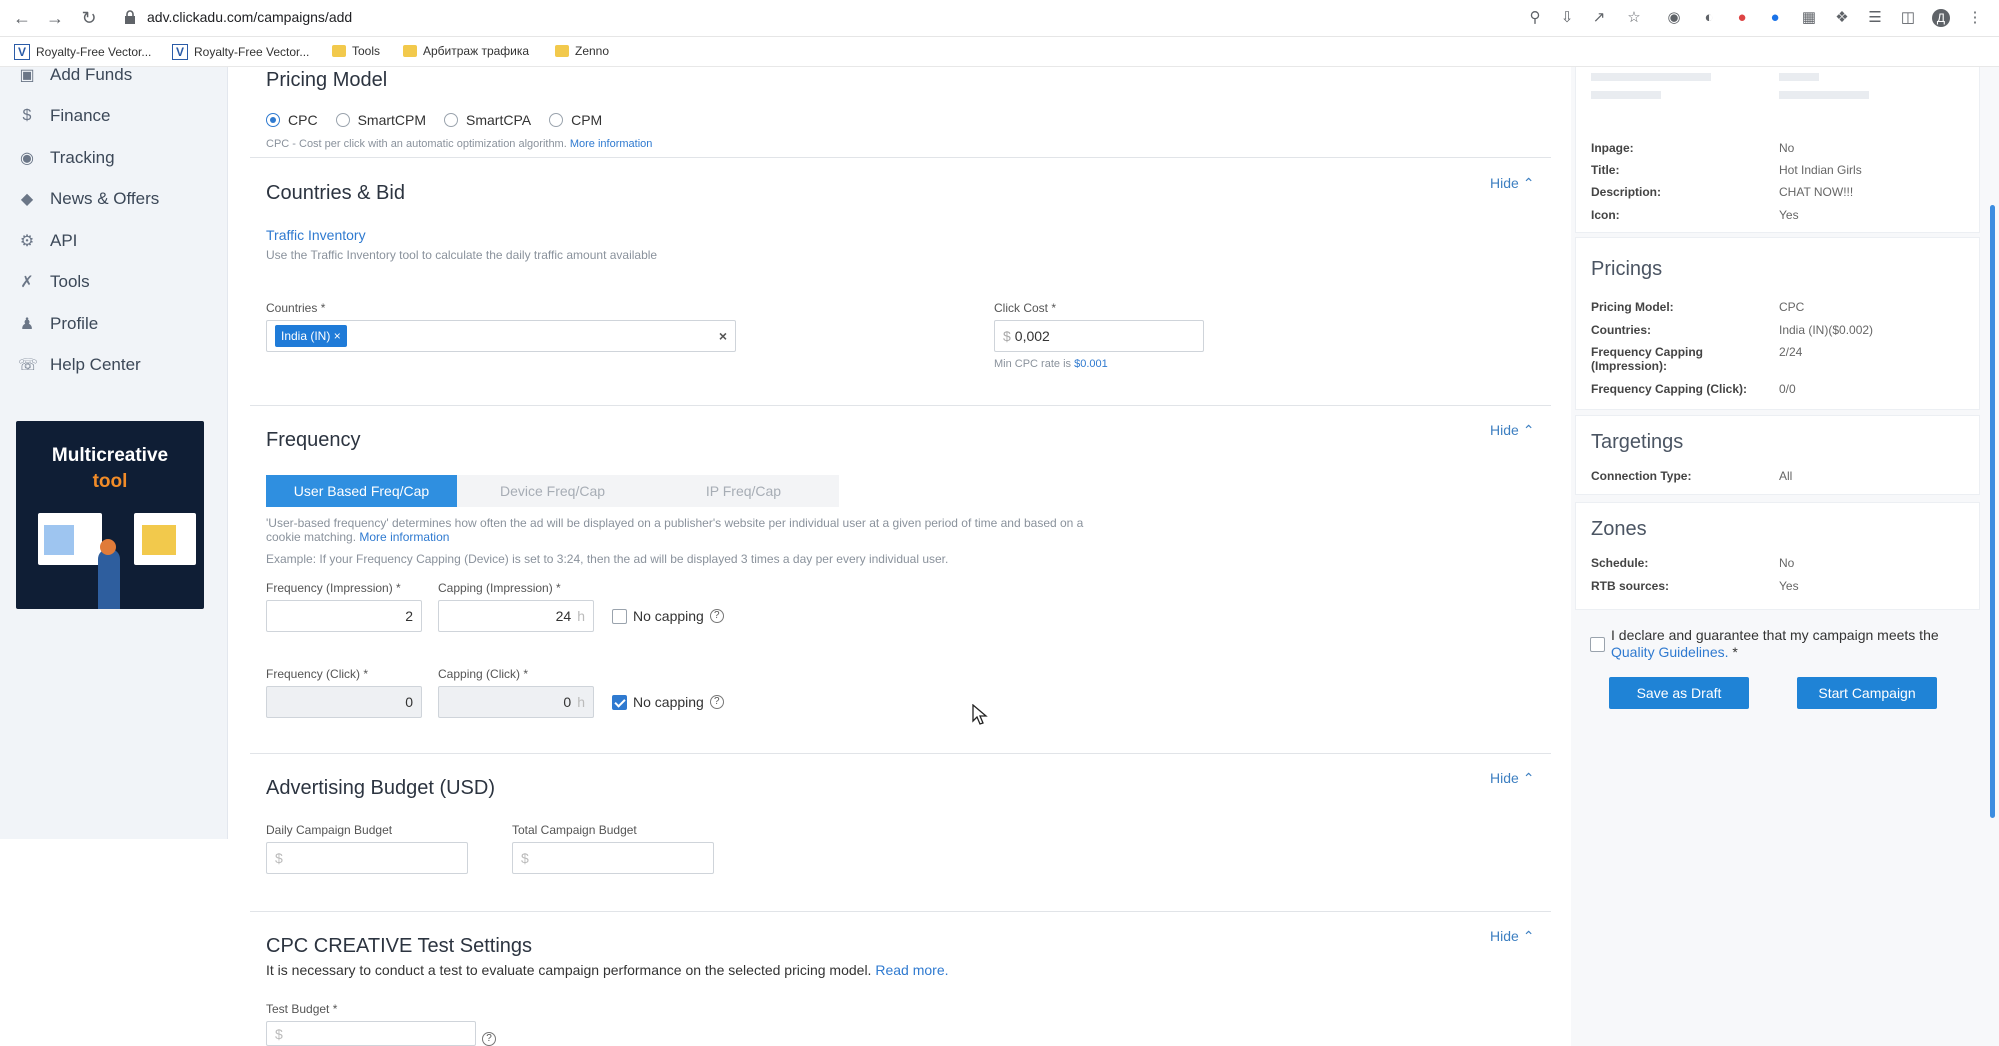 The height and width of the screenshot is (1046, 1999). I want to click on tab-ip: IP Freq/Cap, so click(743, 491).